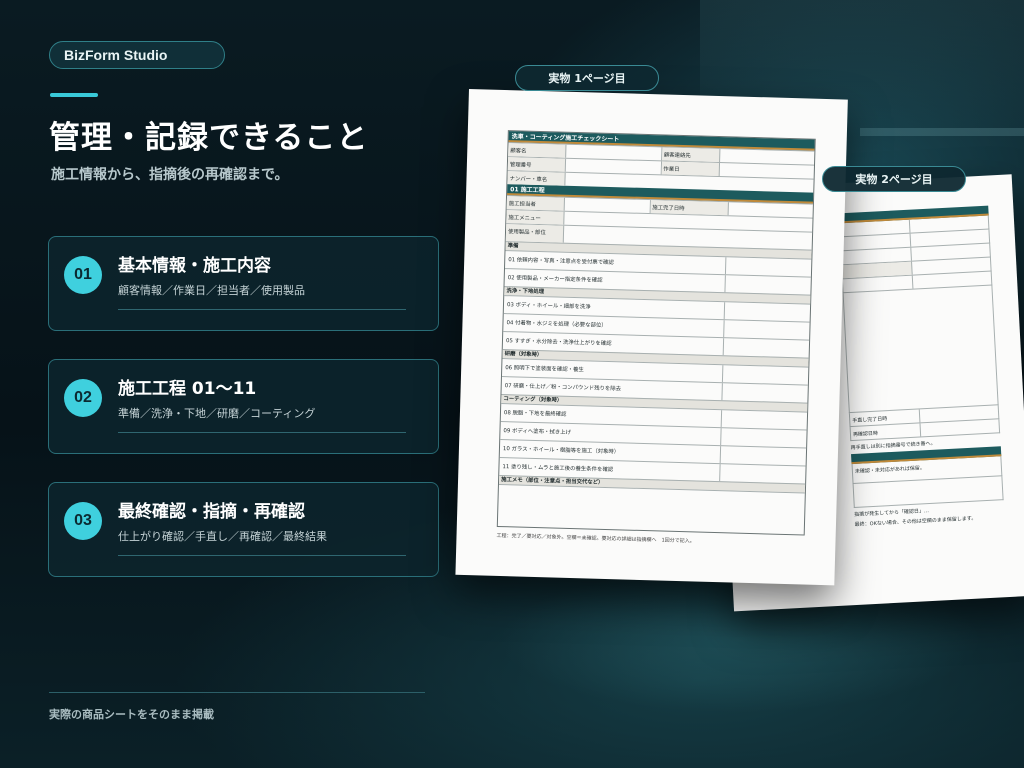  What do you see at coordinates (537, 150) in the screenshot?
I see `sheet-label: 顧客名` at bounding box center [537, 150].